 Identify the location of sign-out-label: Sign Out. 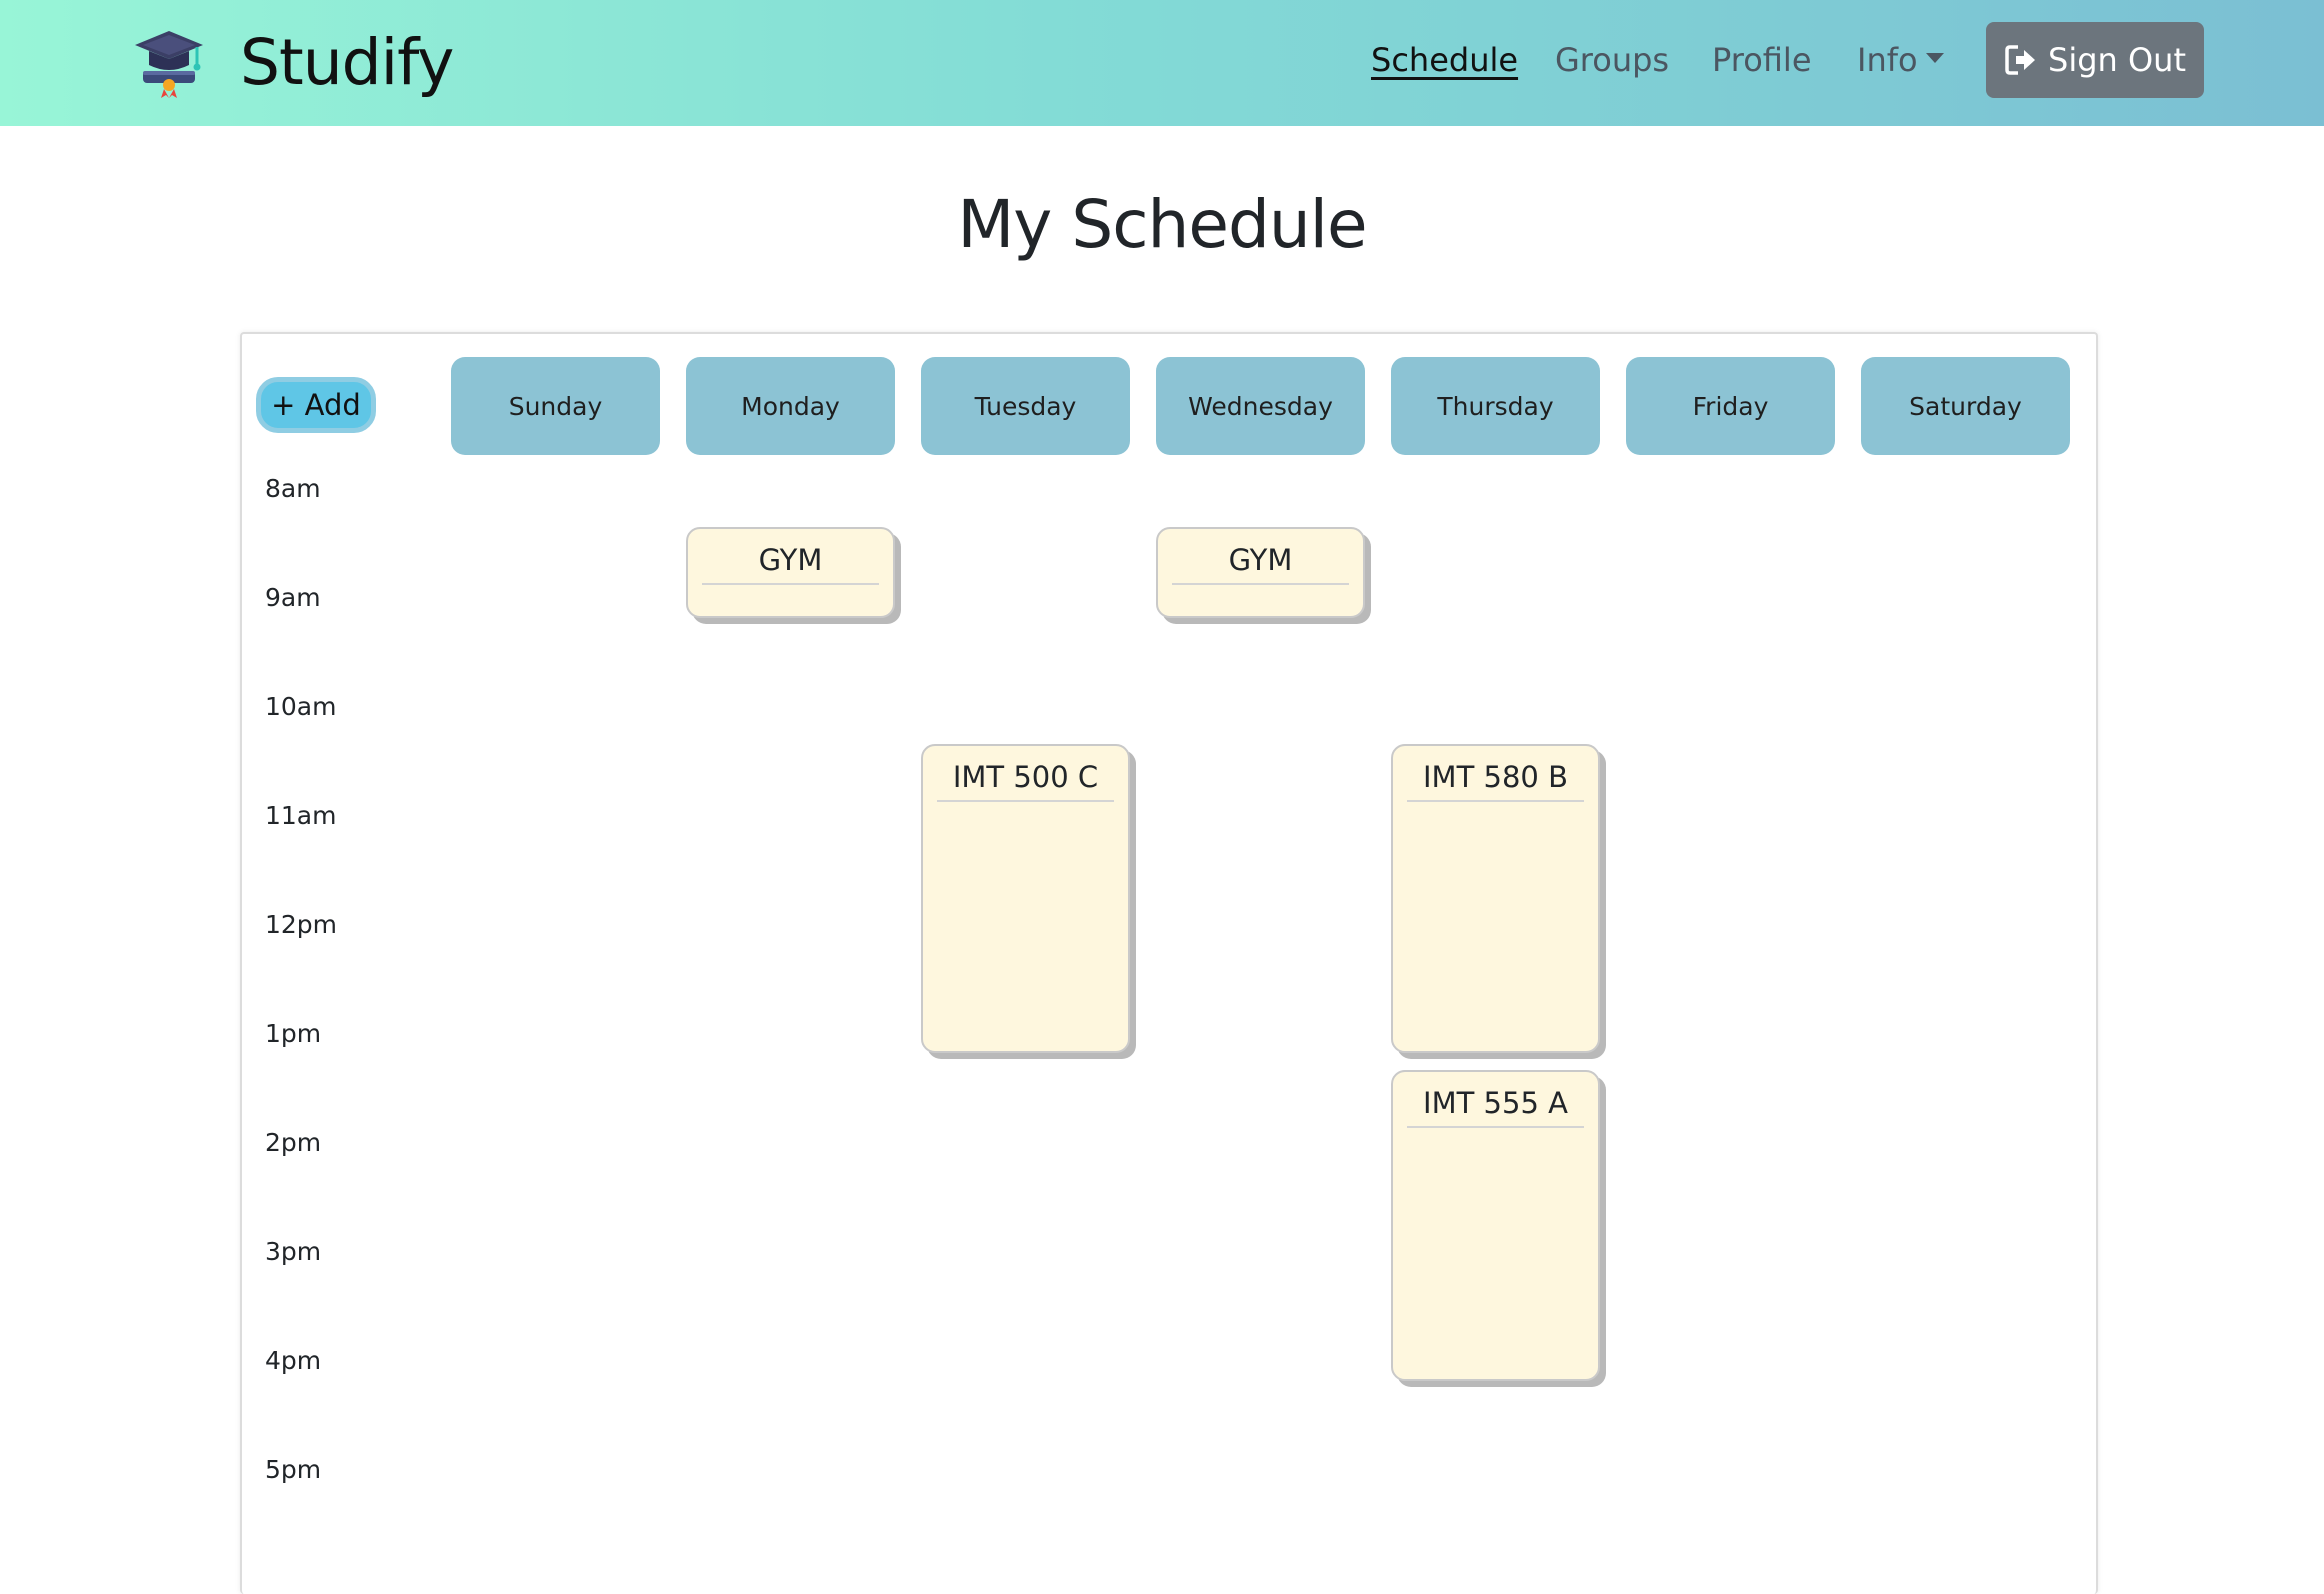
(2117, 60).